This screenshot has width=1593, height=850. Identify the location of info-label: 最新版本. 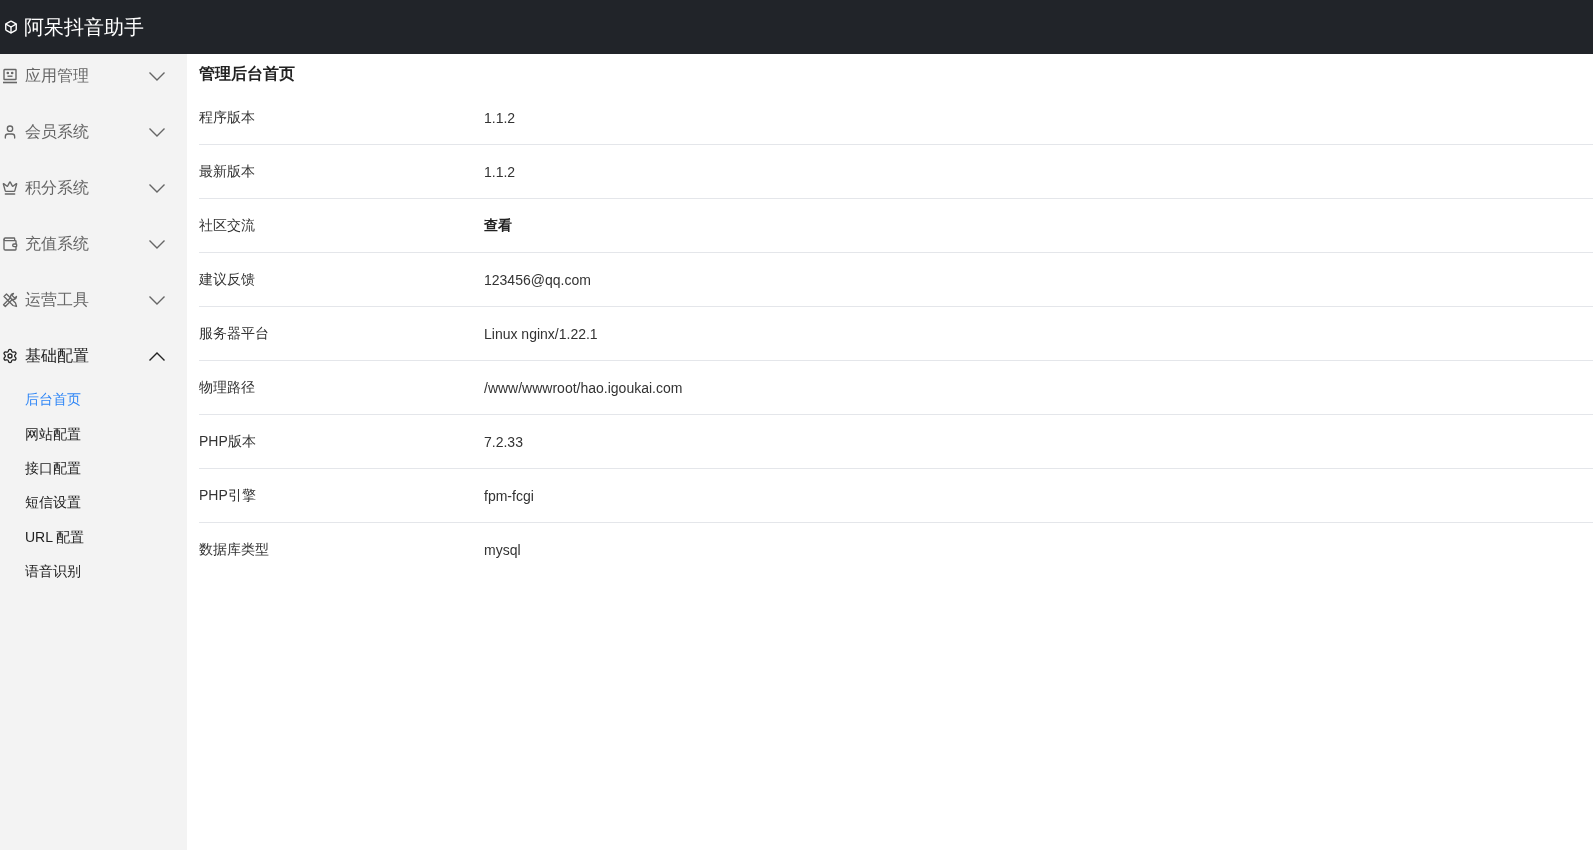
(227, 171).